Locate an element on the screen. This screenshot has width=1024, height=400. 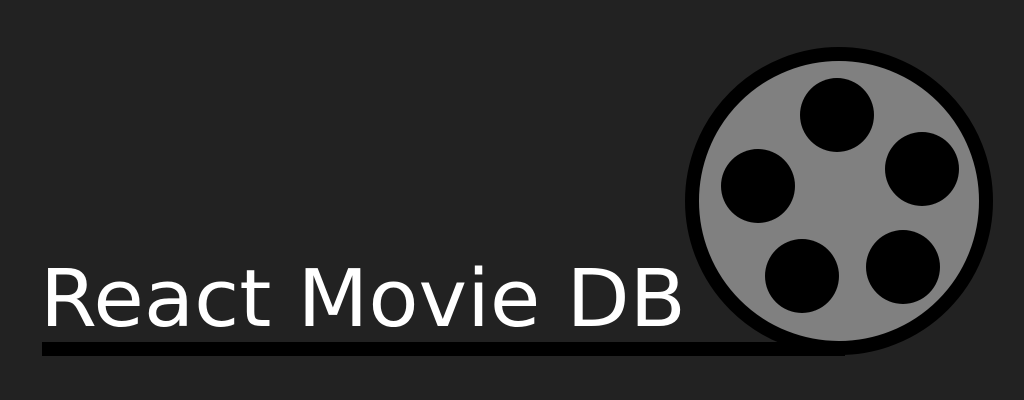
logo-title: React Movie DB is located at coordinates (363, 299).